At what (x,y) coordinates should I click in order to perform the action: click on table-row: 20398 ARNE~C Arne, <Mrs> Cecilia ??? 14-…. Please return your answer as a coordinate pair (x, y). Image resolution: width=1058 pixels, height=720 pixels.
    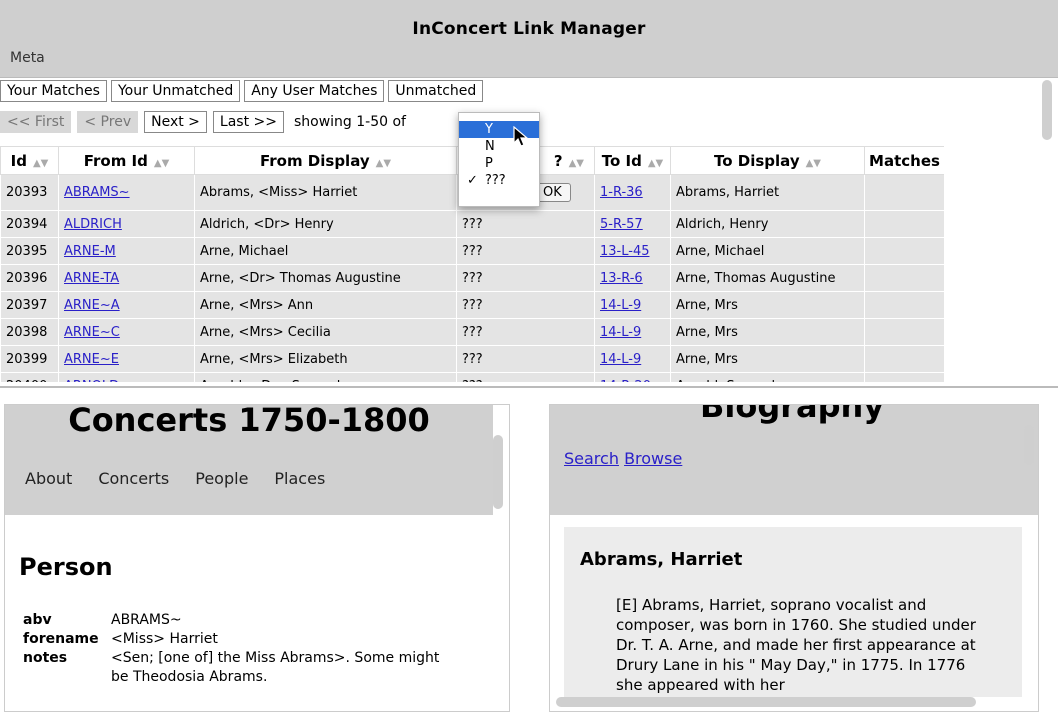
    Looking at the image, I should click on (472, 332).